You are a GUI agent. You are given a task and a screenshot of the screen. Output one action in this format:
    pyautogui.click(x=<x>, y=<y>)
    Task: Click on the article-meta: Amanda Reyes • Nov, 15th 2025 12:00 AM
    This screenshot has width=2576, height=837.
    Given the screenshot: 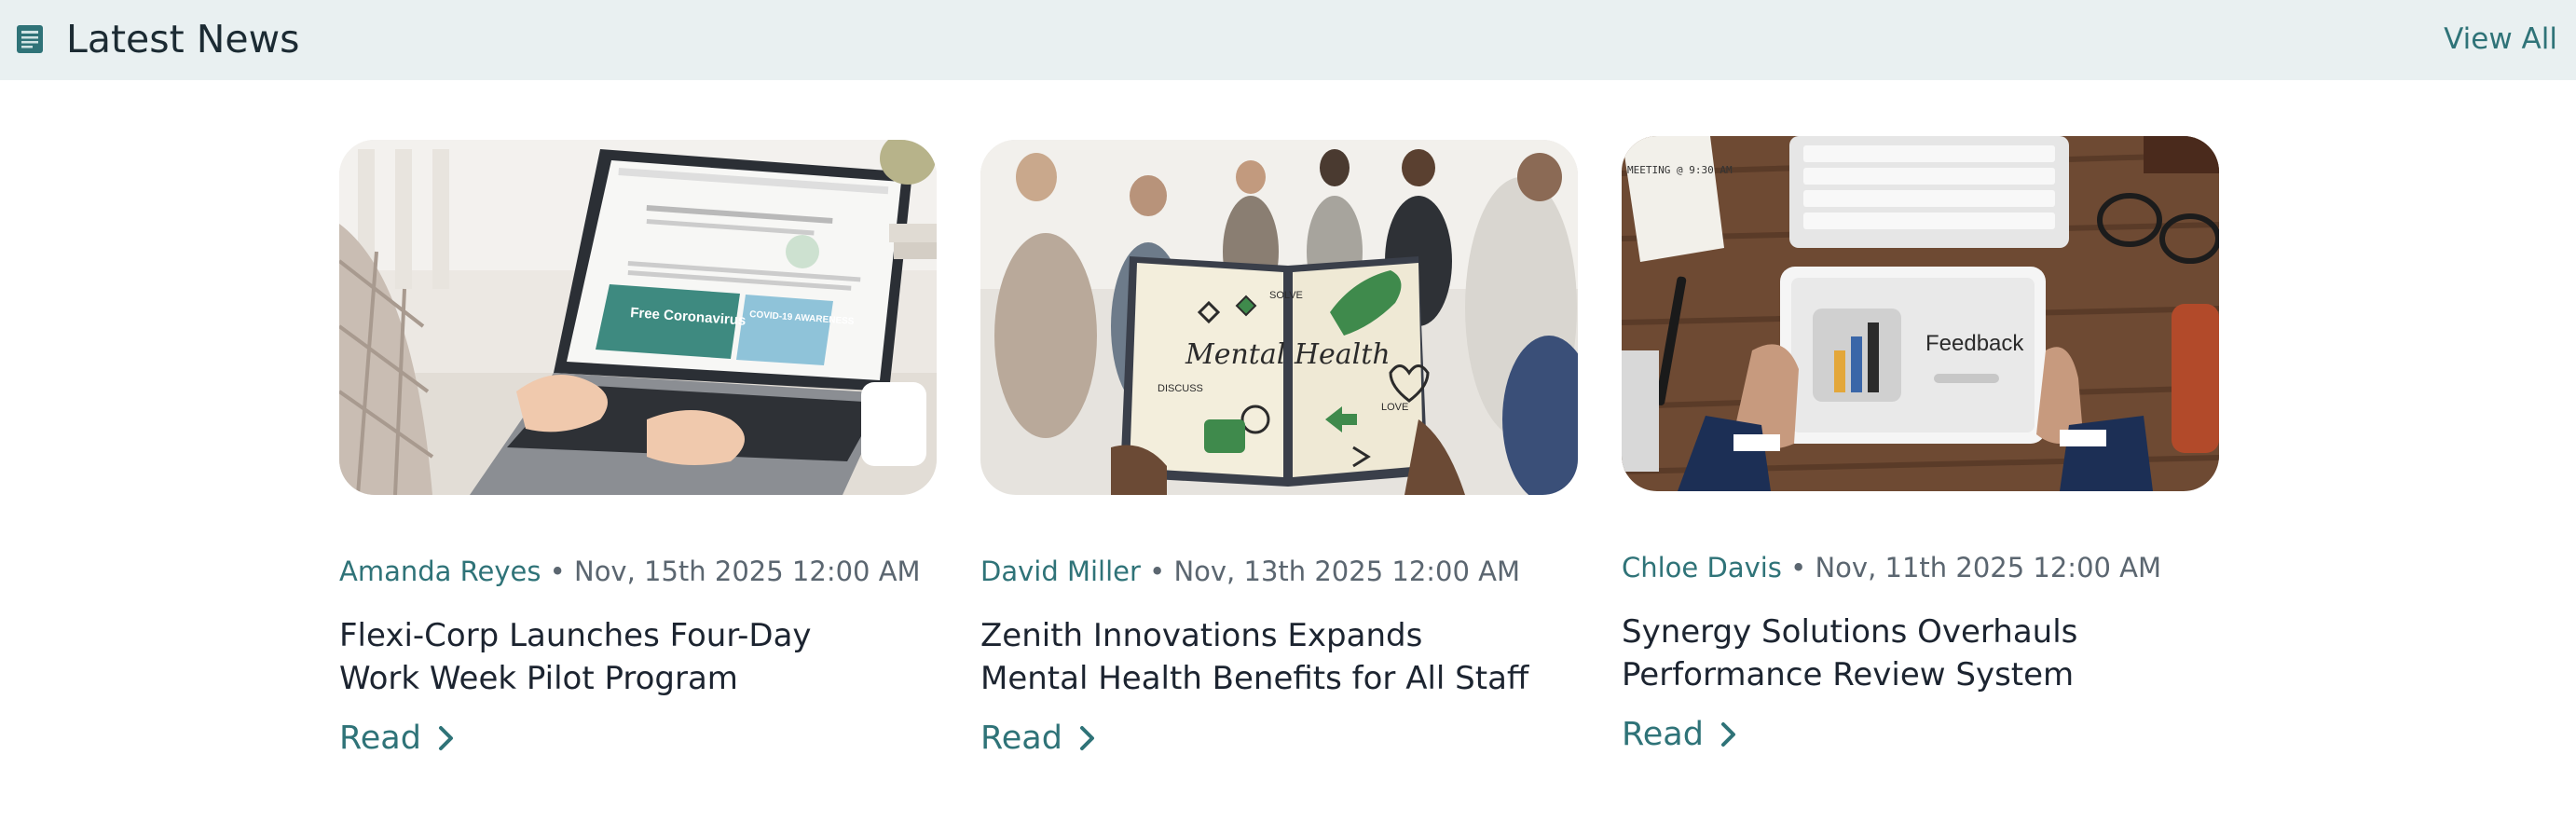 What is the action you would take?
    pyautogui.click(x=630, y=571)
    